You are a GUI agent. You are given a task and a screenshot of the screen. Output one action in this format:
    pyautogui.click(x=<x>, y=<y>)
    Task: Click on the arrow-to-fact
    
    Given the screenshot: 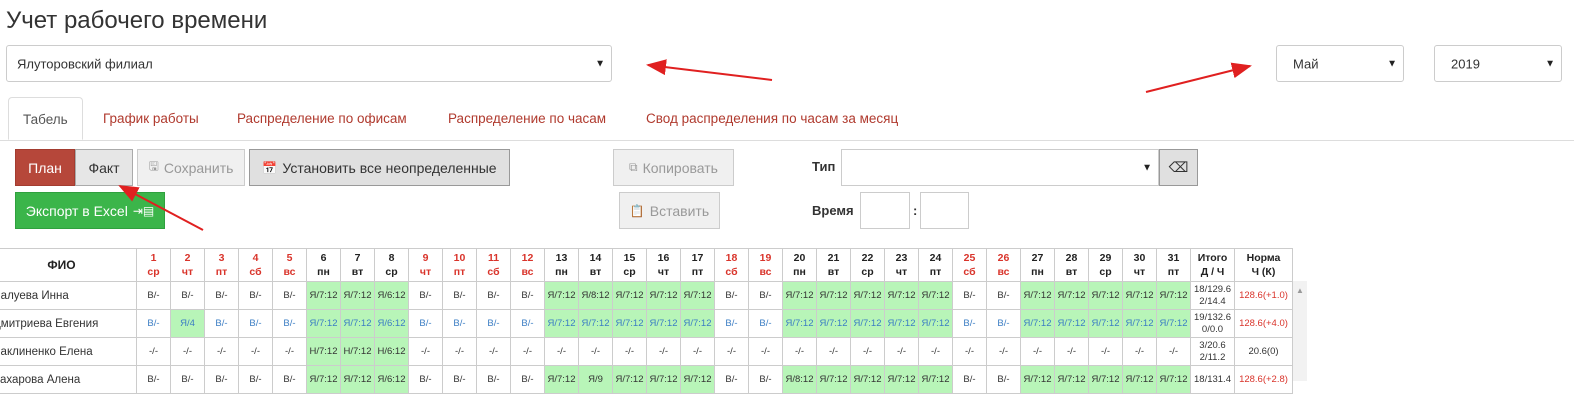 What is the action you would take?
    pyautogui.click(x=161, y=208)
    